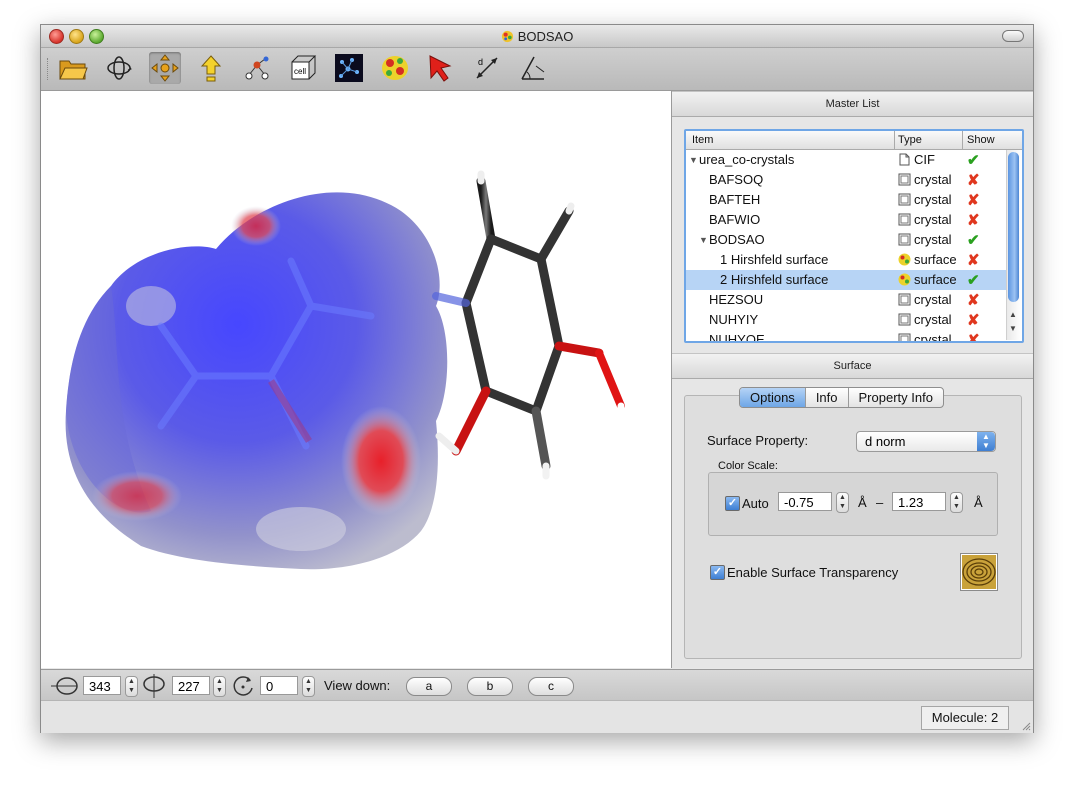 Image resolution: width=1072 pixels, height=786 pixels. I want to click on rotation-z-stepper: ▲ ▼, so click(308, 686).